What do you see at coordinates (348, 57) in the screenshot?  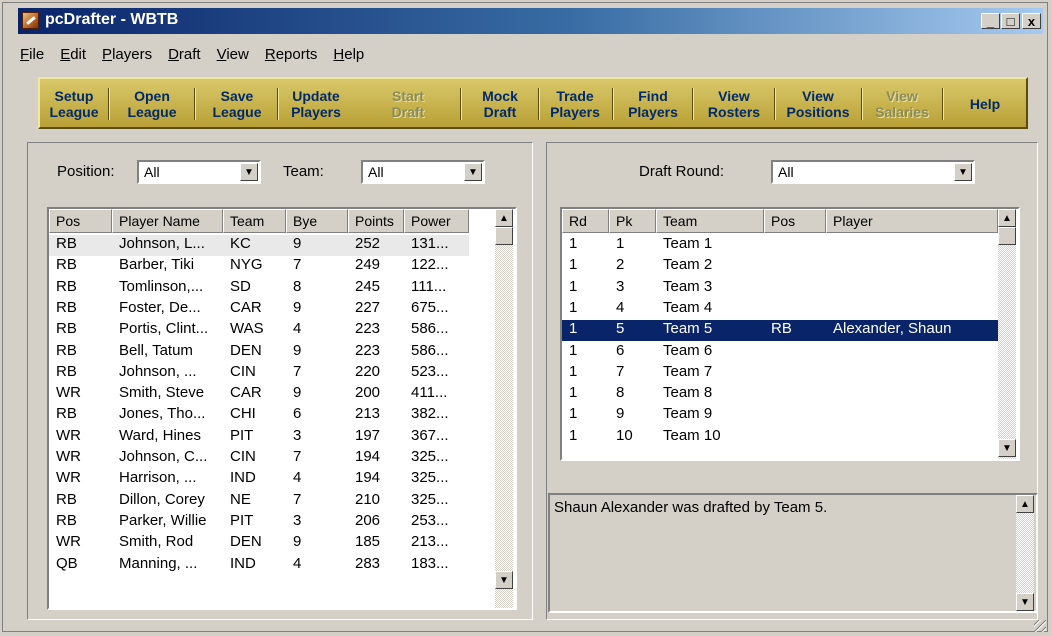 I see `menu-help: Help` at bounding box center [348, 57].